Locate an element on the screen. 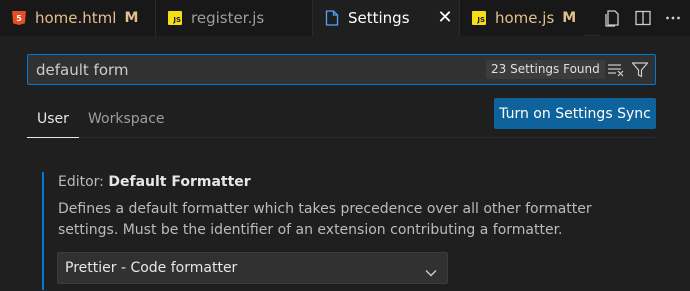  tab-home-js: JS home.js M is located at coordinates (522, 18).